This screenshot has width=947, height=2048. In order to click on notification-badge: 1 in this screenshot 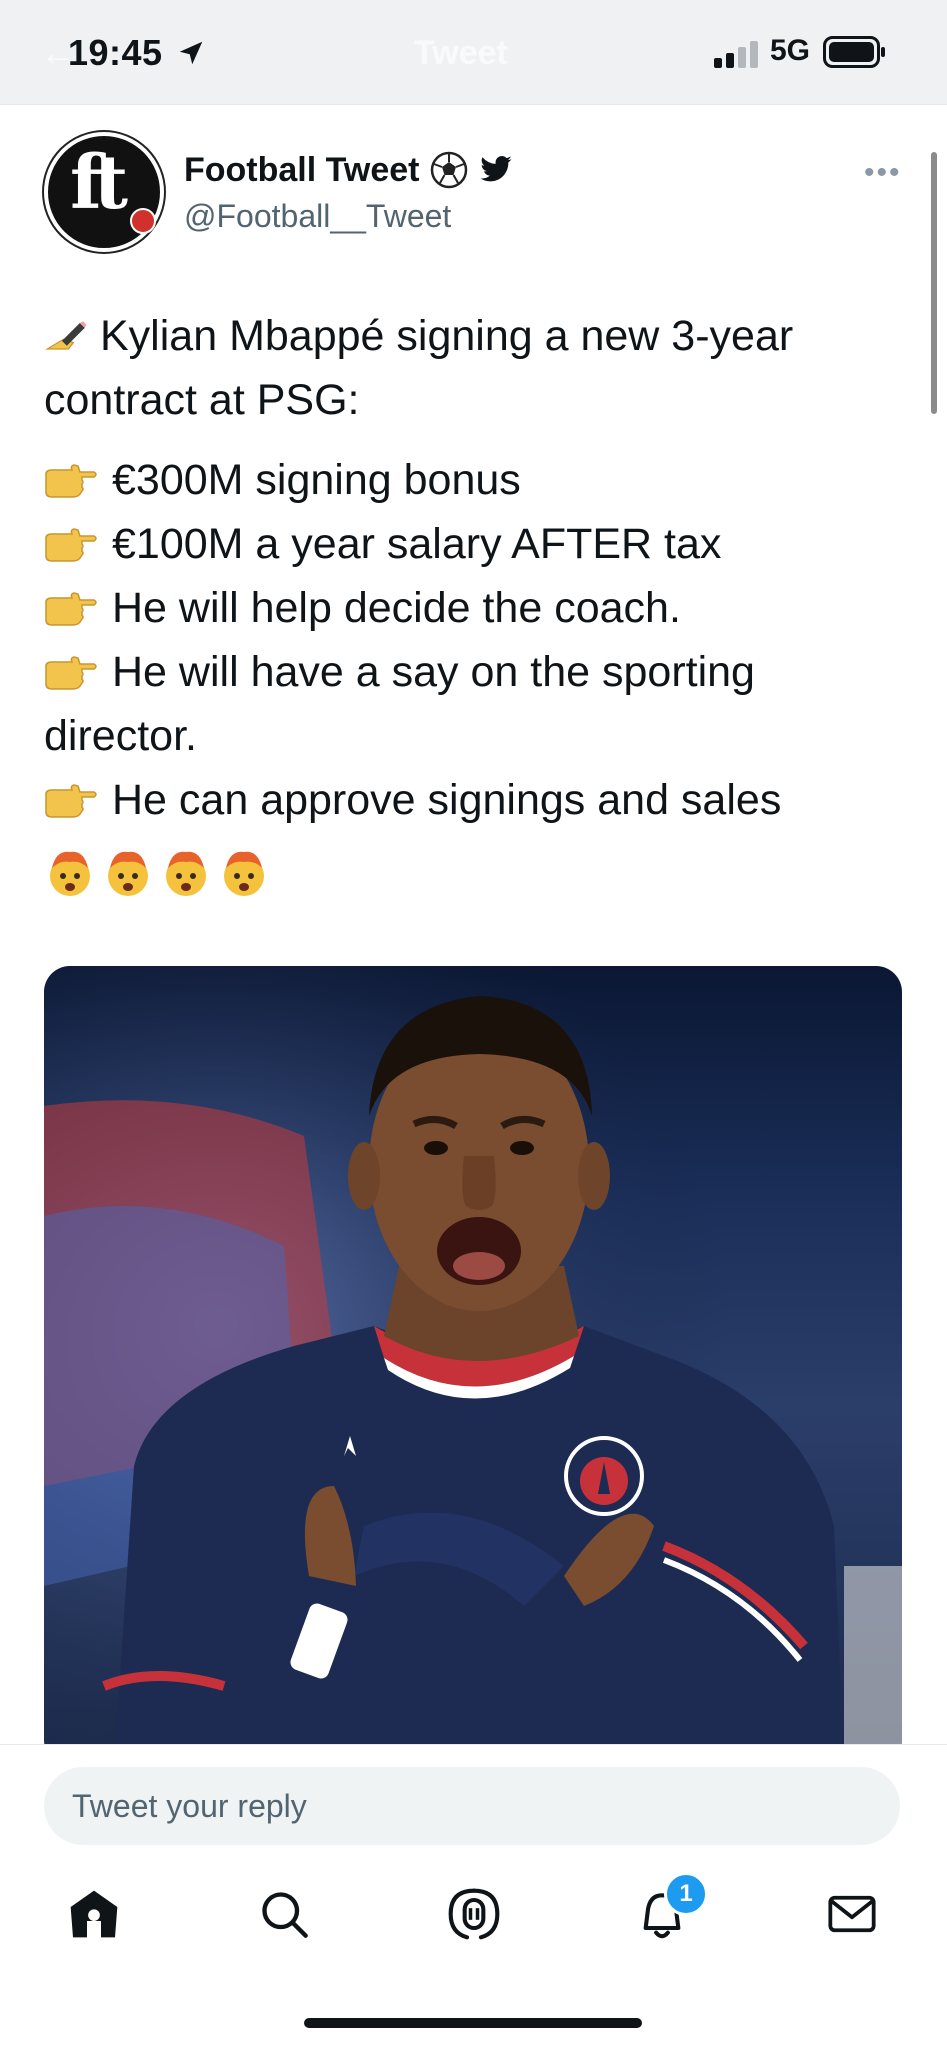, I will do `click(686, 1894)`.